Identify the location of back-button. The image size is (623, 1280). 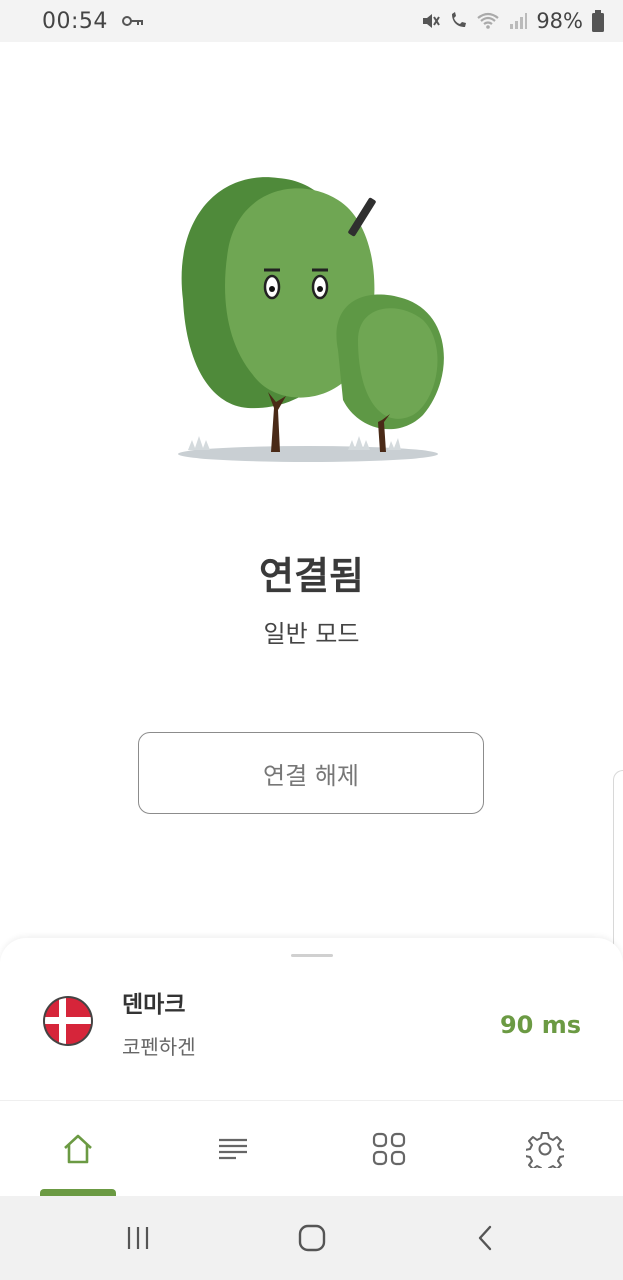
(486, 1238).